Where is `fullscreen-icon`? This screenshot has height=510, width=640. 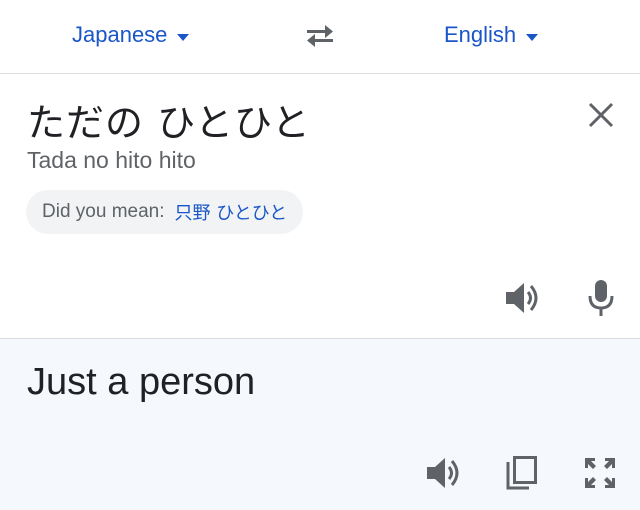
fullscreen-icon is located at coordinates (600, 473).